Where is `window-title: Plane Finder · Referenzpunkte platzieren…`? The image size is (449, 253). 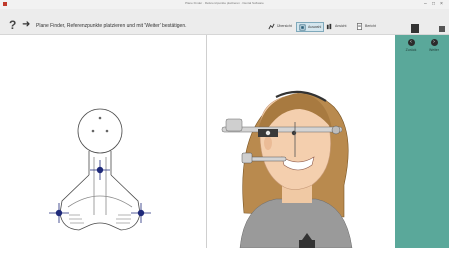
window-title: Plane Finder · Referenzpunkte platzieren… is located at coordinates (224, 3).